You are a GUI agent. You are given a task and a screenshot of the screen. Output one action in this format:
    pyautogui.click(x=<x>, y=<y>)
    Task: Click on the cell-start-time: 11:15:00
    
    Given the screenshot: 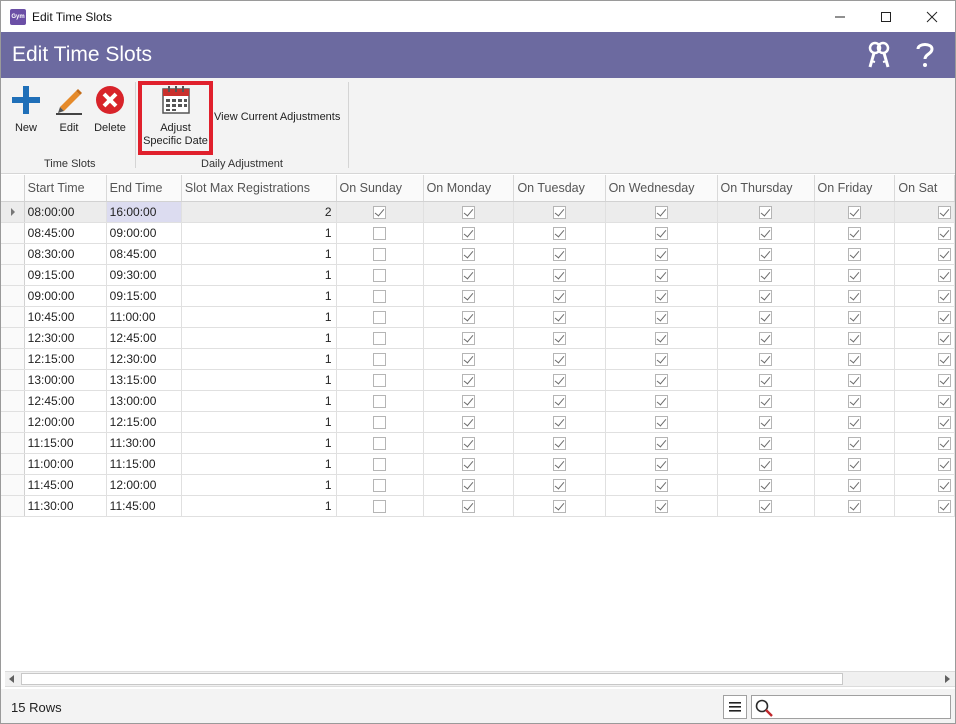 What is the action you would take?
    pyautogui.click(x=65, y=443)
    